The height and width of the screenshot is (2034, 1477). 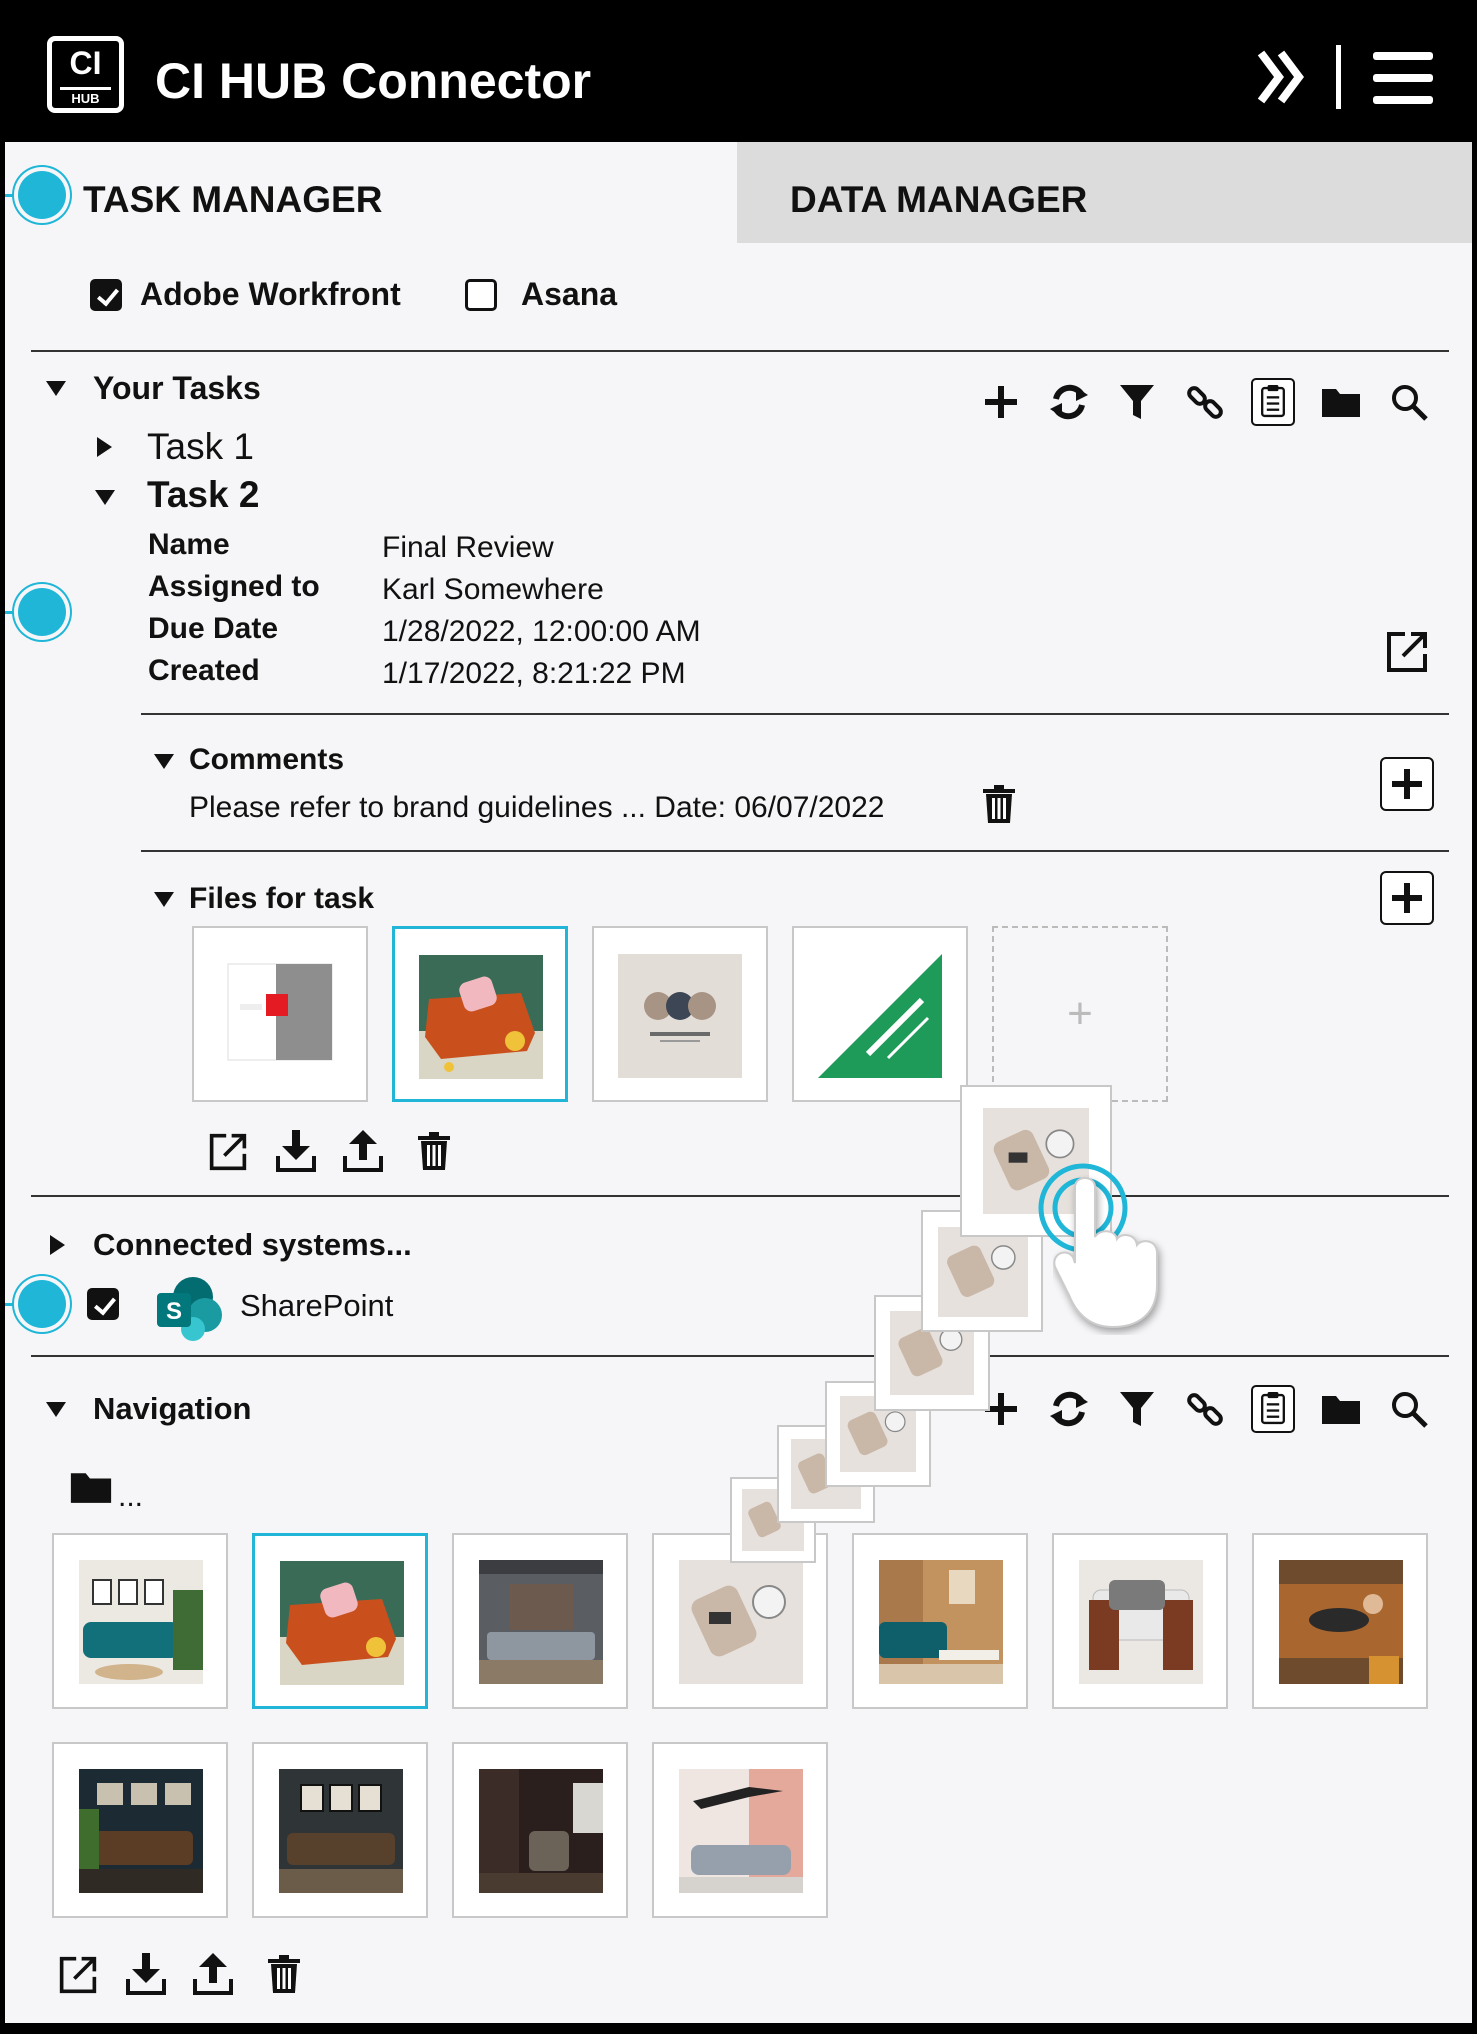 I want to click on your-tasks-title: Your Tasks, so click(x=177, y=388).